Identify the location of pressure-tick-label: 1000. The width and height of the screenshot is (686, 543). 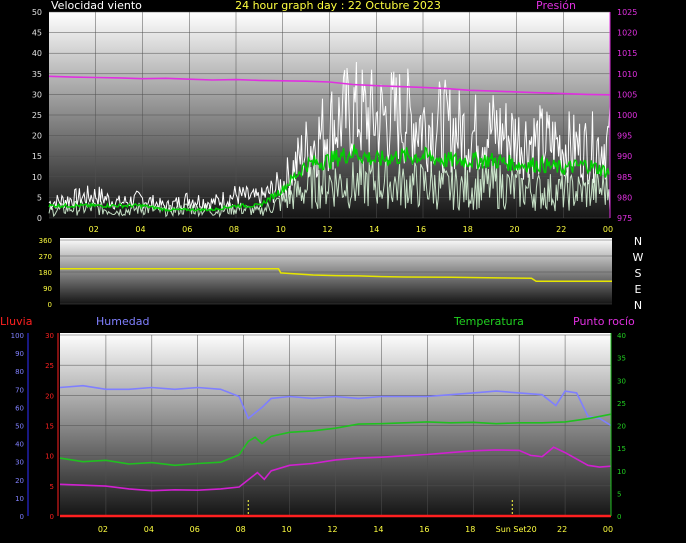
(627, 115).